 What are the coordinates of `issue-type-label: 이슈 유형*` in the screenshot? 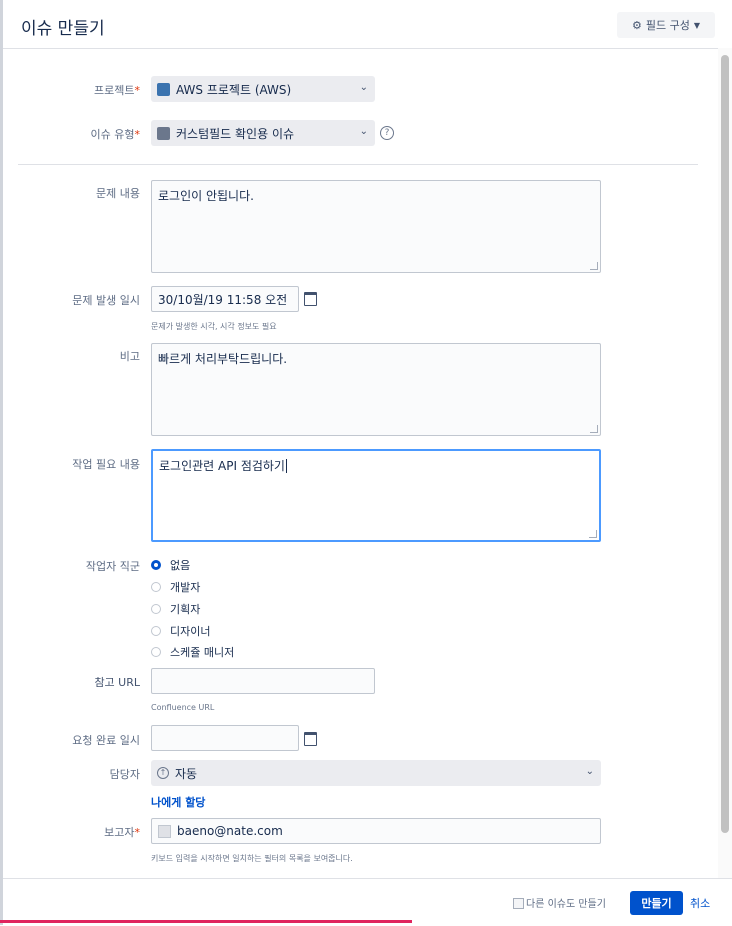 It's located at (115, 134).